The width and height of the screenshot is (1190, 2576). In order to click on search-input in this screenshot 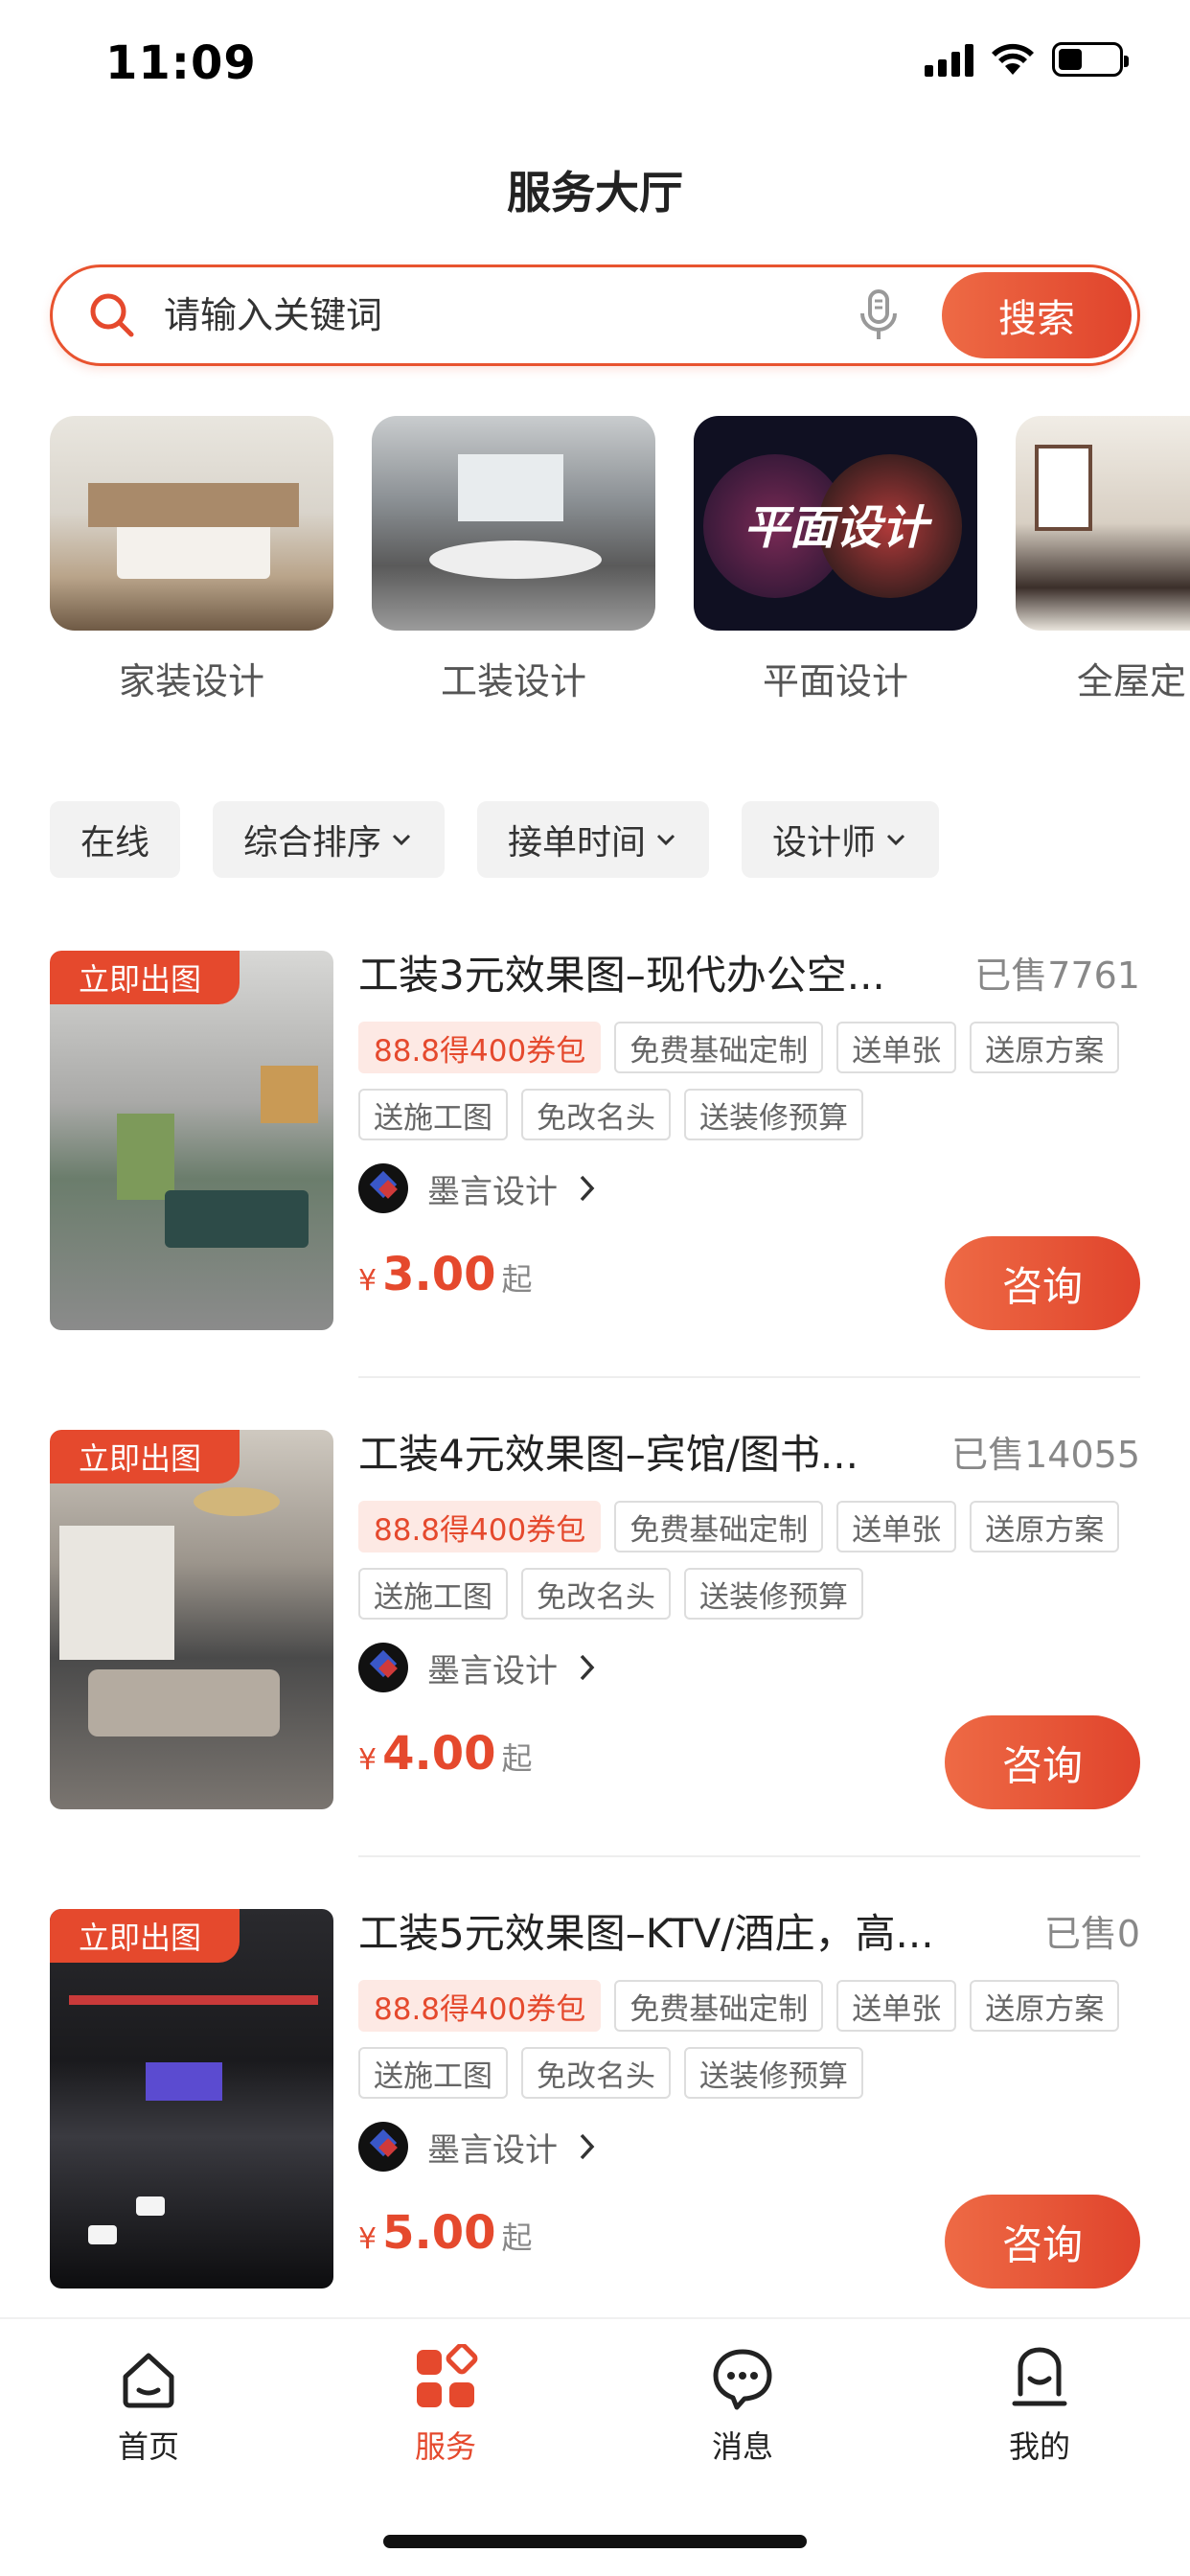, I will do `click(518, 315)`.